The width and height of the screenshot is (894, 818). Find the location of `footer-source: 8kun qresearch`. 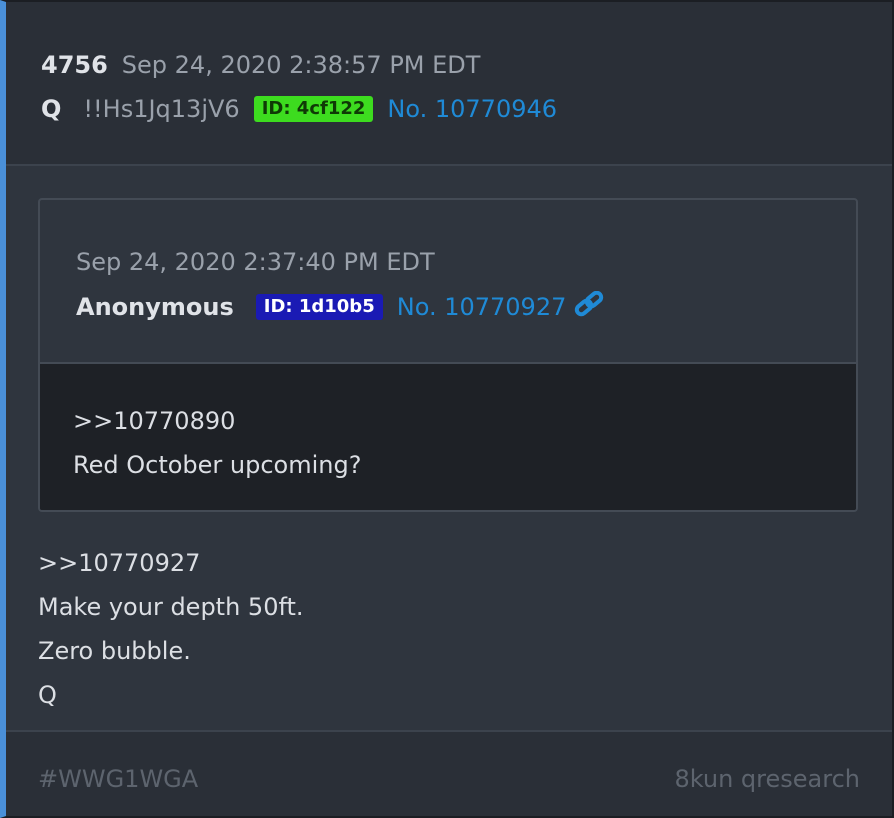

footer-source: 8kun qresearch is located at coordinates (767, 779).